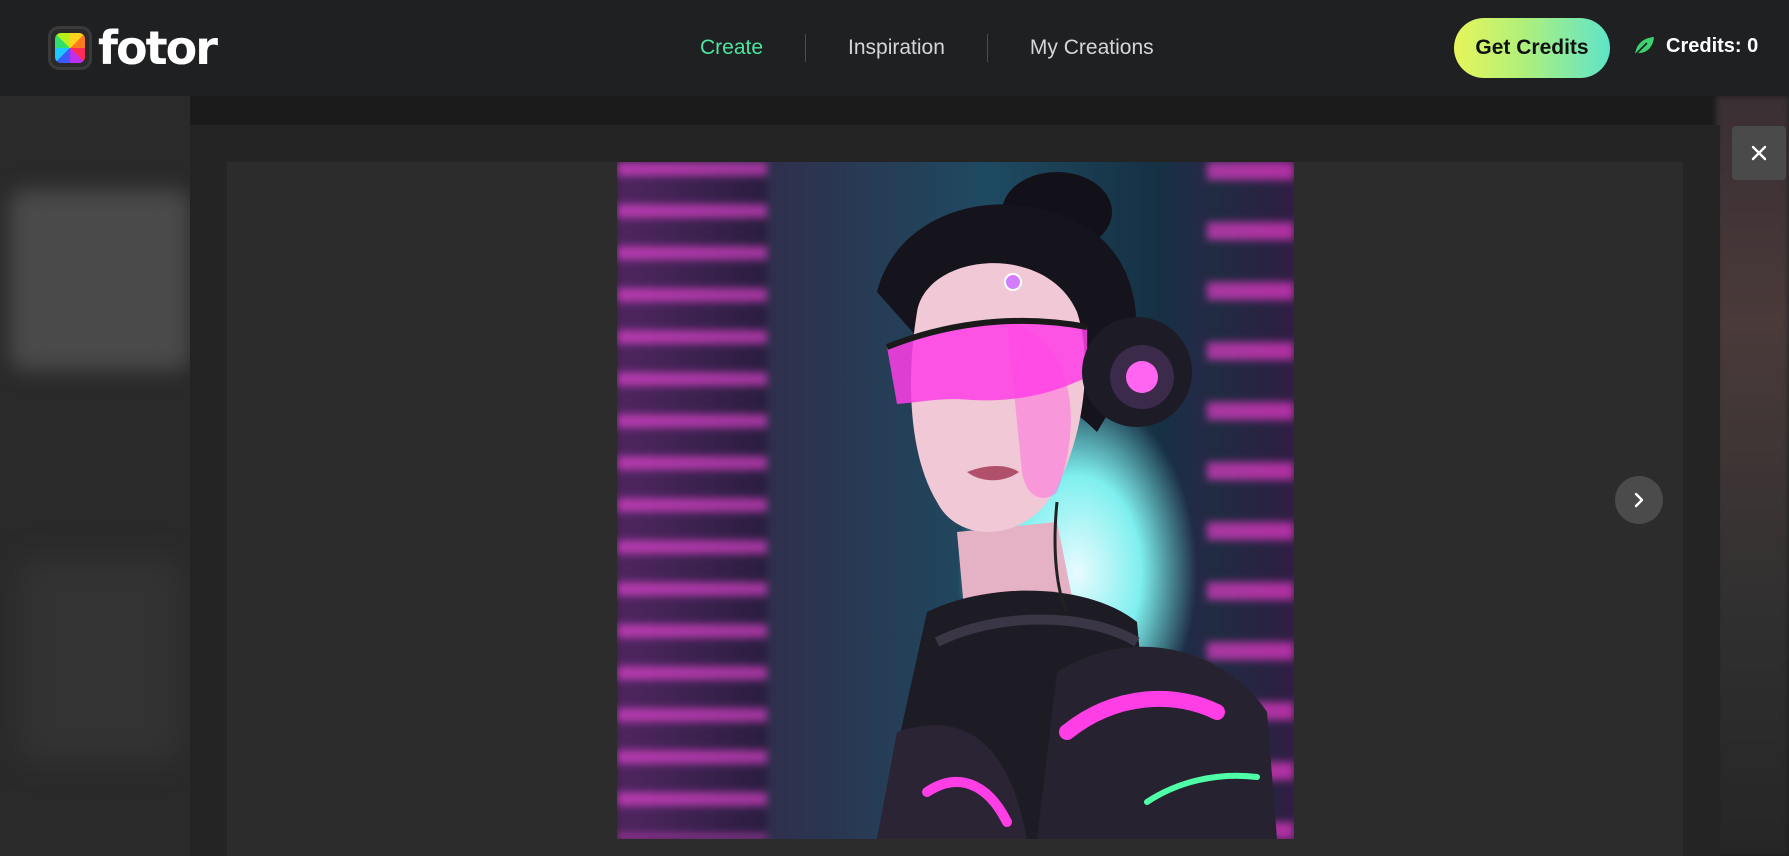 This screenshot has width=1789, height=856. Describe the element at coordinates (1712, 45) in the screenshot. I see `credits-count: Credits: 0` at that location.